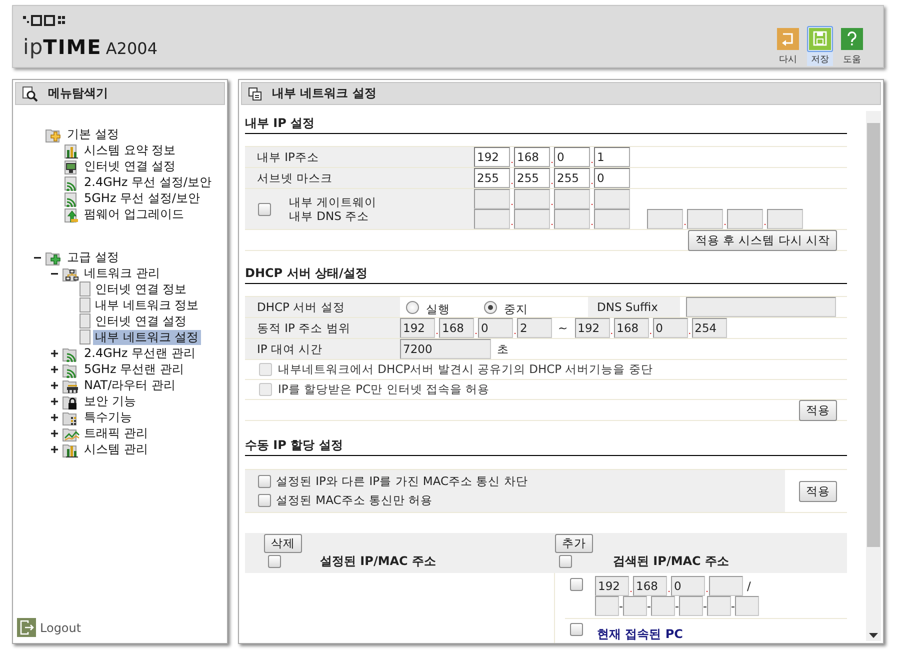  What do you see at coordinates (110, 401) in the screenshot?
I see `menu-item: 보안 기능` at bounding box center [110, 401].